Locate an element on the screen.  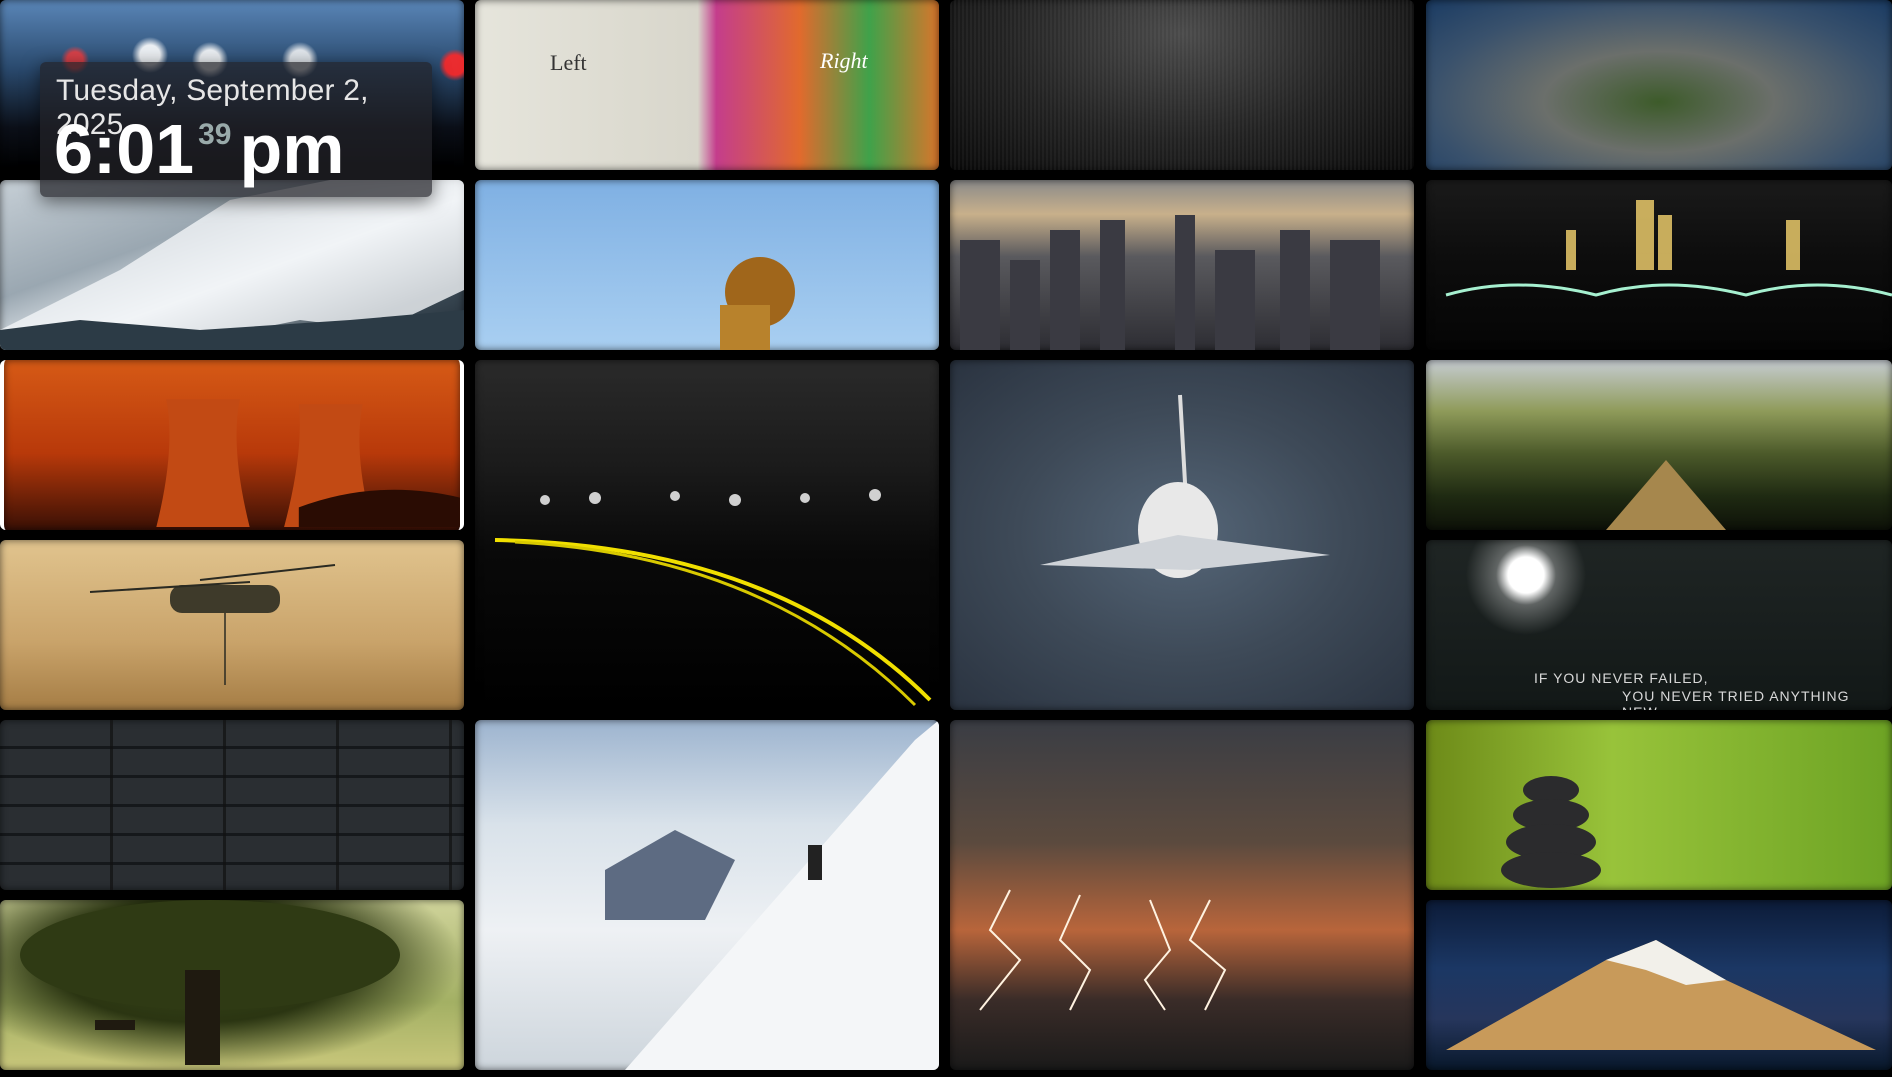
lion-sky-tile is located at coordinates (707, 265).